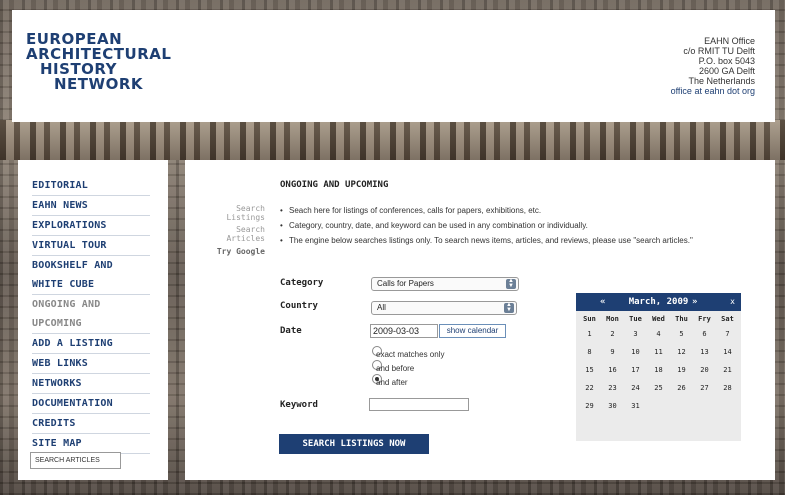 This screenshot has width=785, height=495. I want to click on calendar-day: 31, so click(635, 406).